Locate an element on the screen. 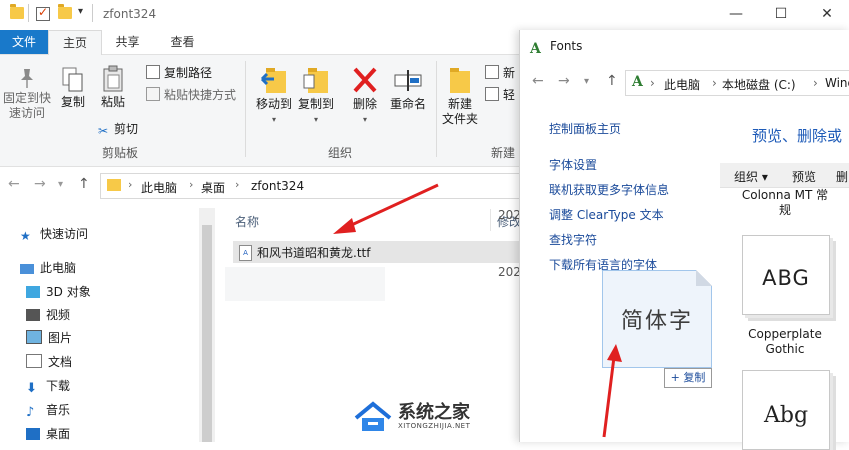 This screenshot has height=450, width=849. watermark-logo: 系统之家 XITONGZHIJIA.NET is located at coordinates (427, 418).